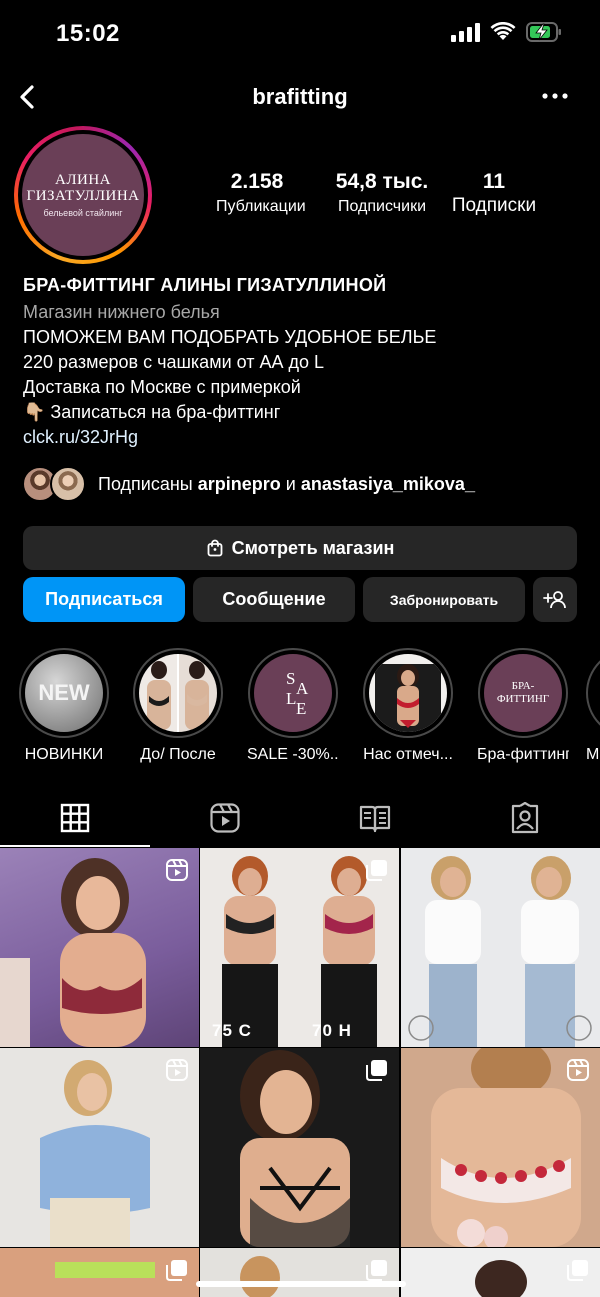 The height and width of the screenshot is (1297, 600). I want to click on posts-stat: 2.158 Публикации, so click(261, 193).